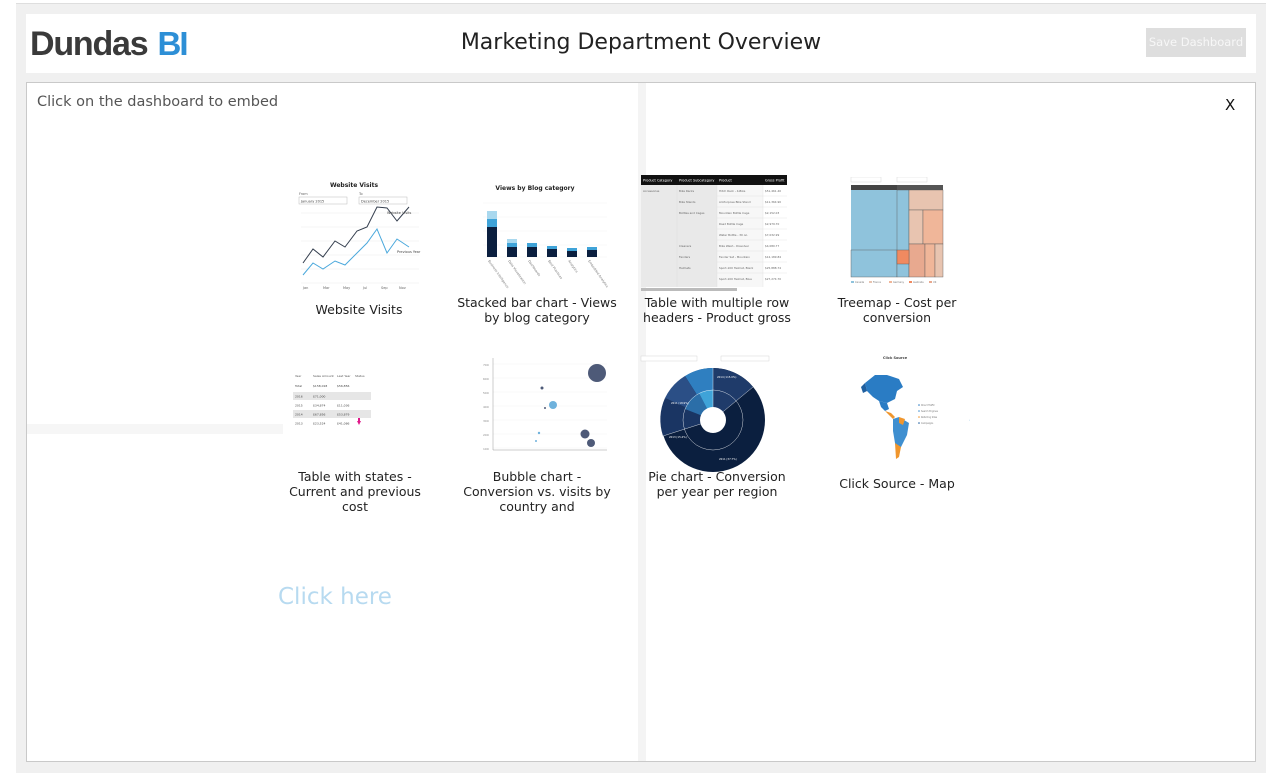 Image resolution: width=1284 pixels, height=780 pixels. I want to click on svg-text: 2015, so click(299, 406).